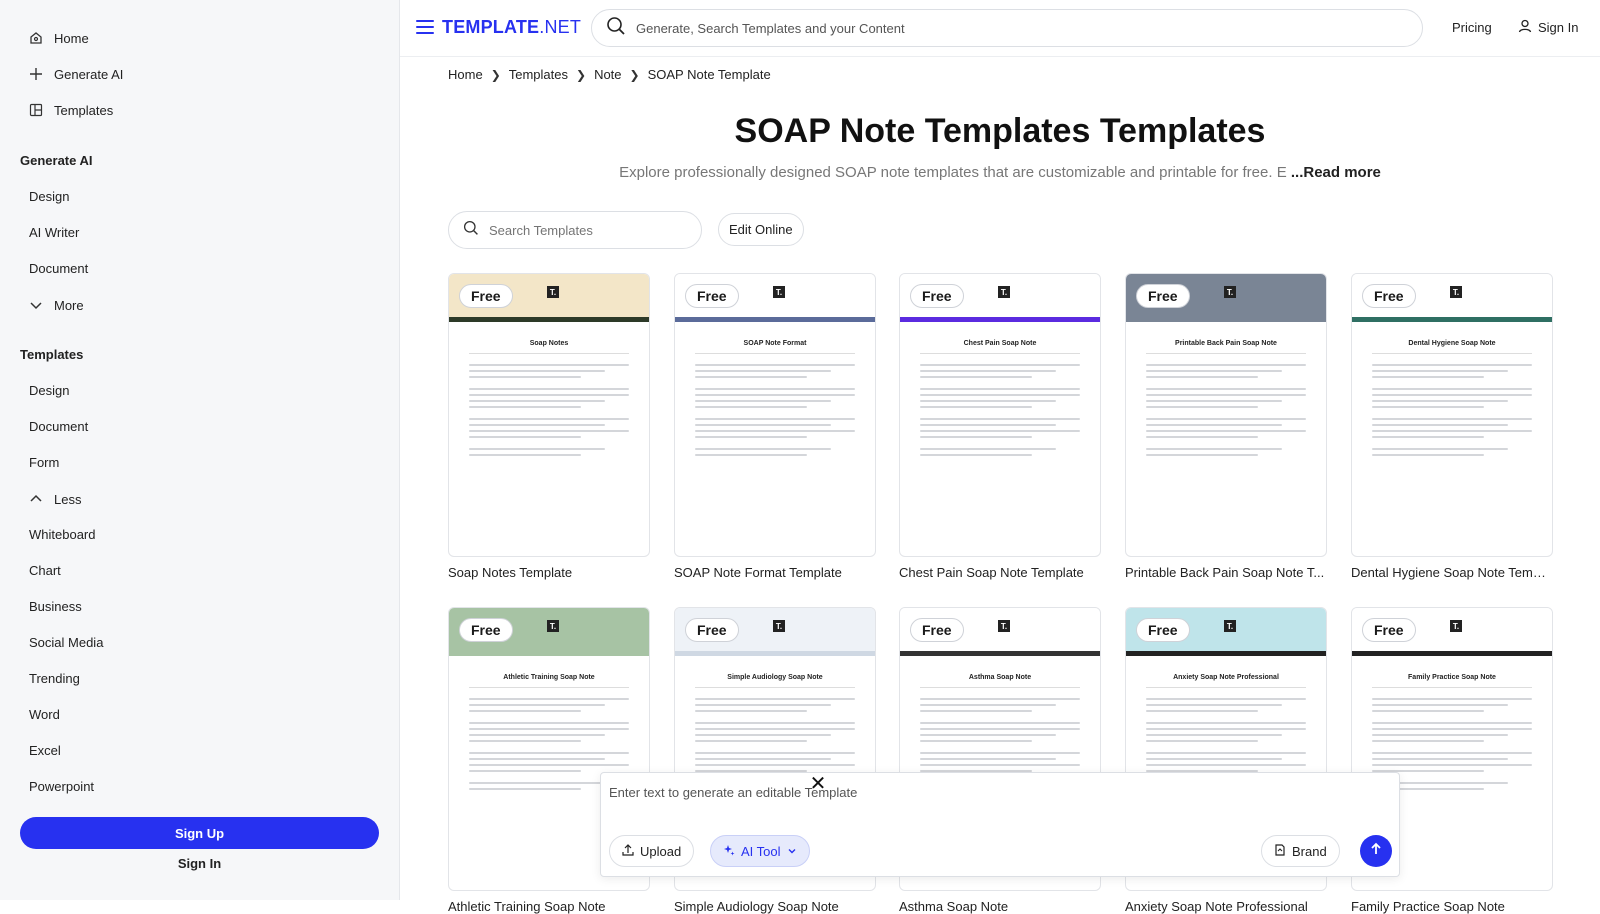  I want to click on header-sign-in-link: Sign In, so click(1548, 27).